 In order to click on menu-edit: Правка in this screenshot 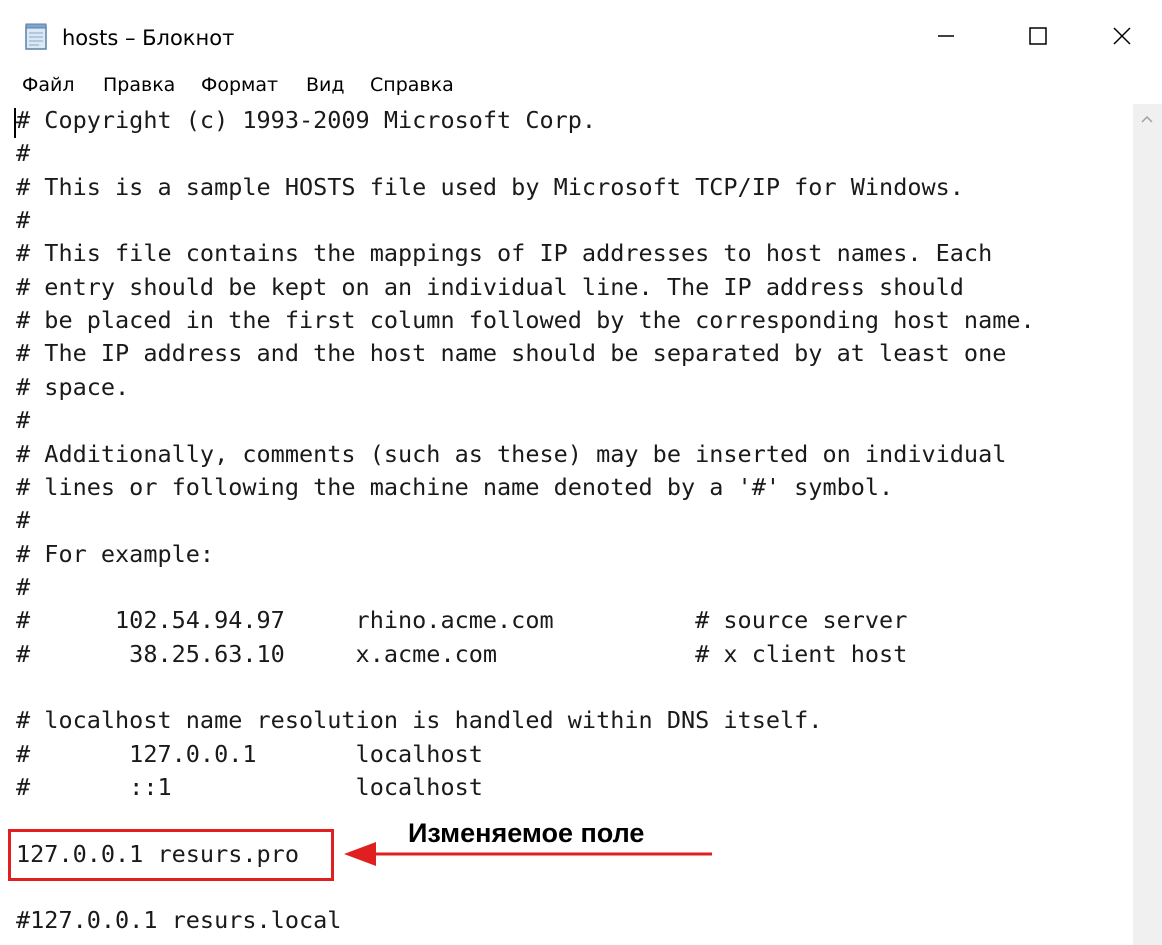, I will do `click(139, 85)`.